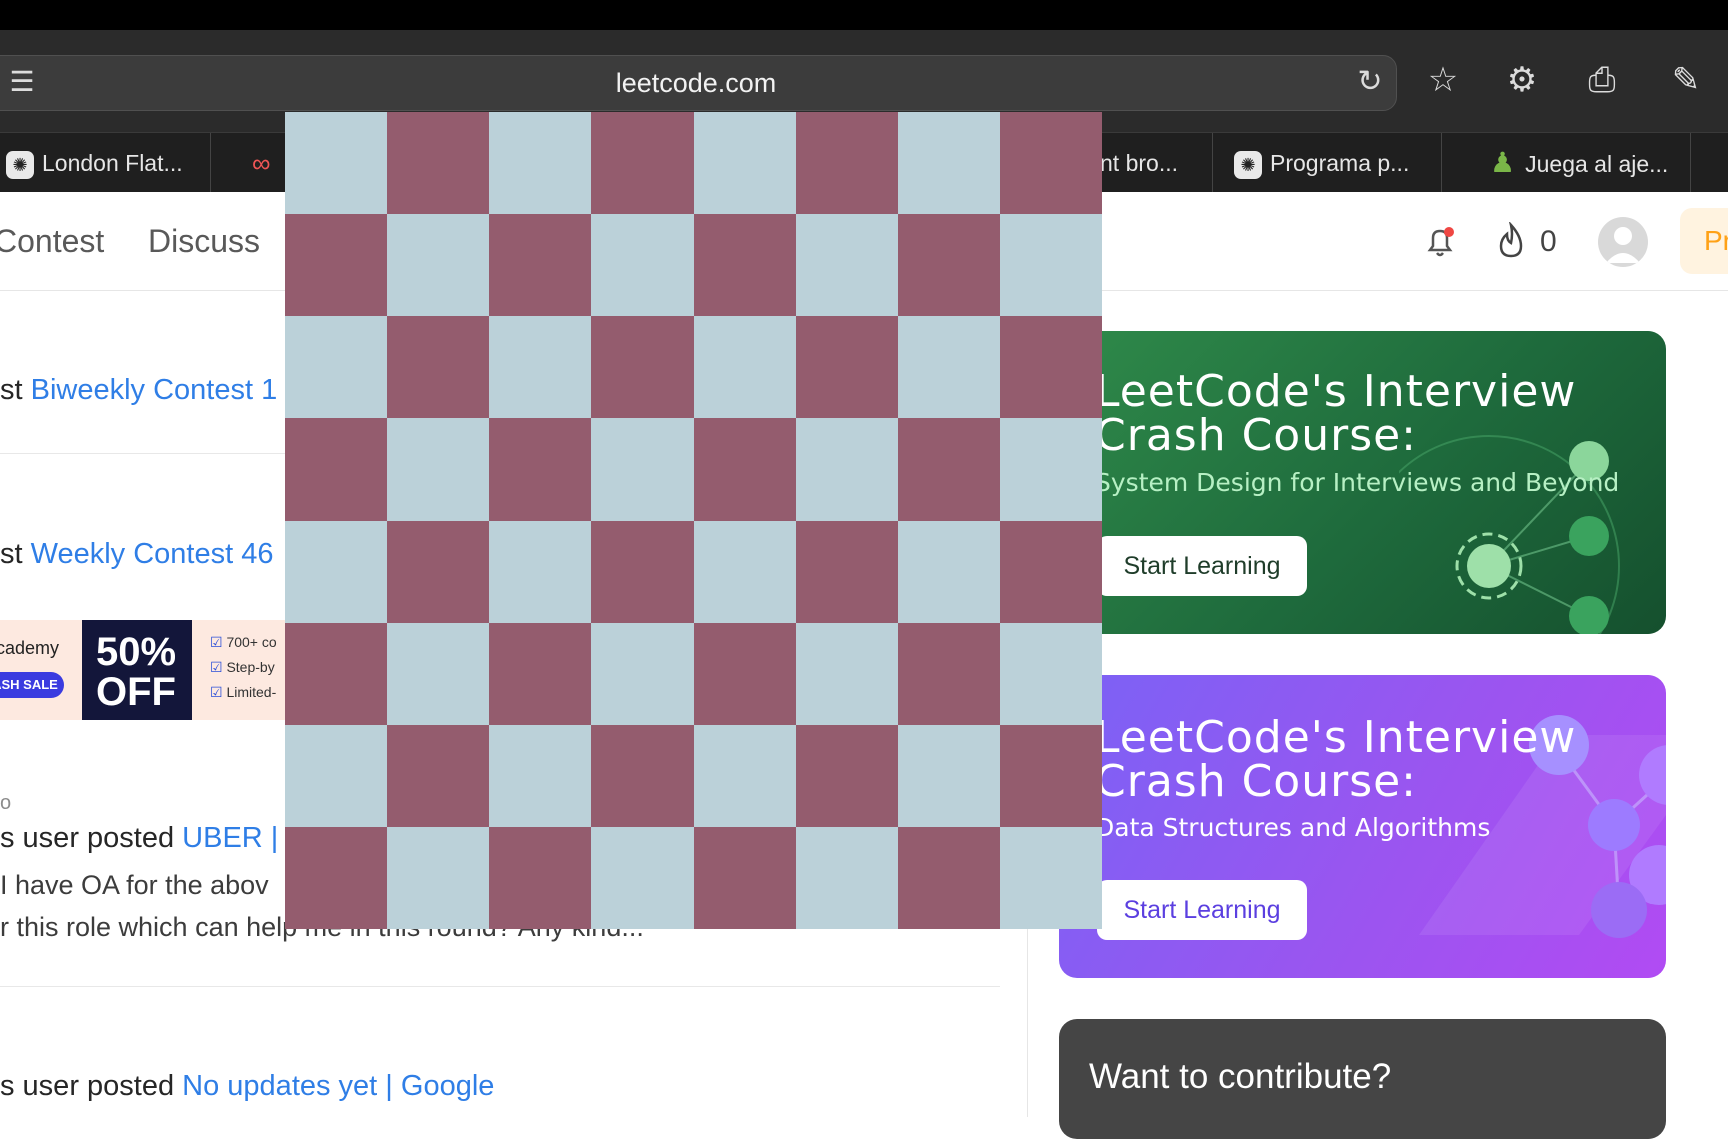 The image size is (1728, 1139). I want to click on gear-icon: ⚙, so click(1522, 82).